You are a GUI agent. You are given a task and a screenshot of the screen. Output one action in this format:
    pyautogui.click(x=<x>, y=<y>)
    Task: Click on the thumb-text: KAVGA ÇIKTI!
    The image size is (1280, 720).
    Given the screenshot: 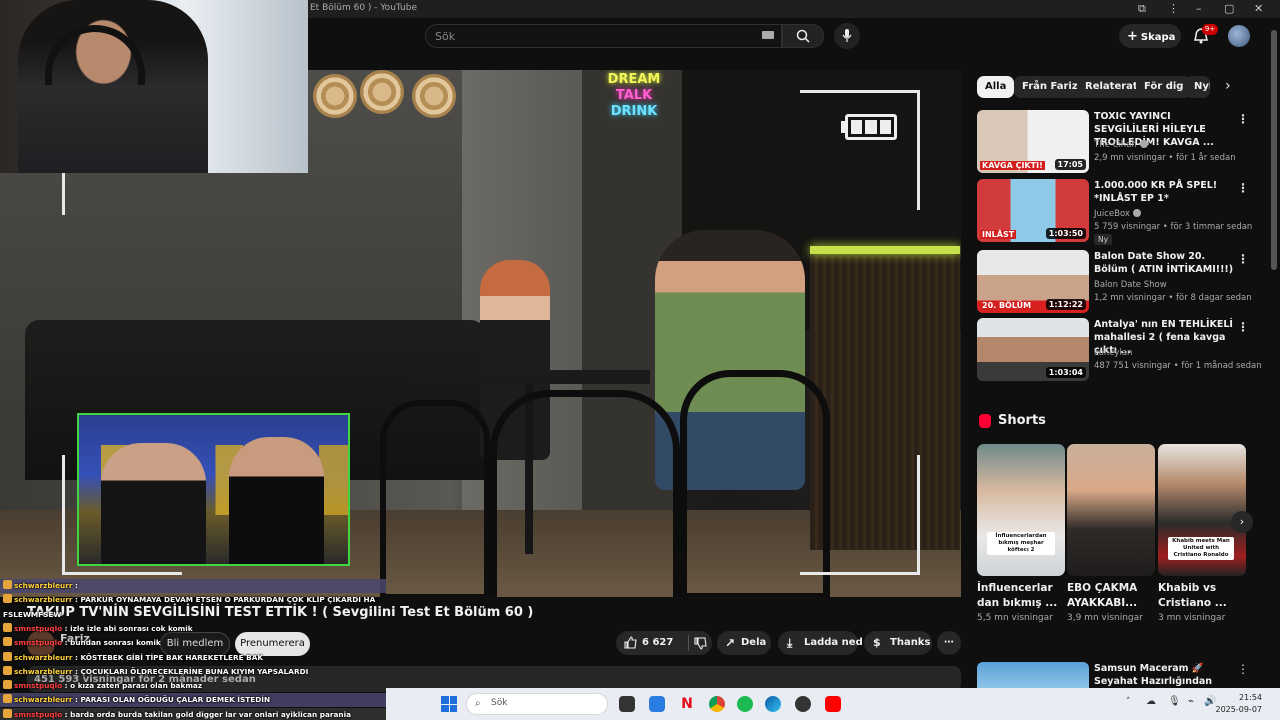 What is the action you would take?
    pyautogui.click(x=1012, y=165)
    